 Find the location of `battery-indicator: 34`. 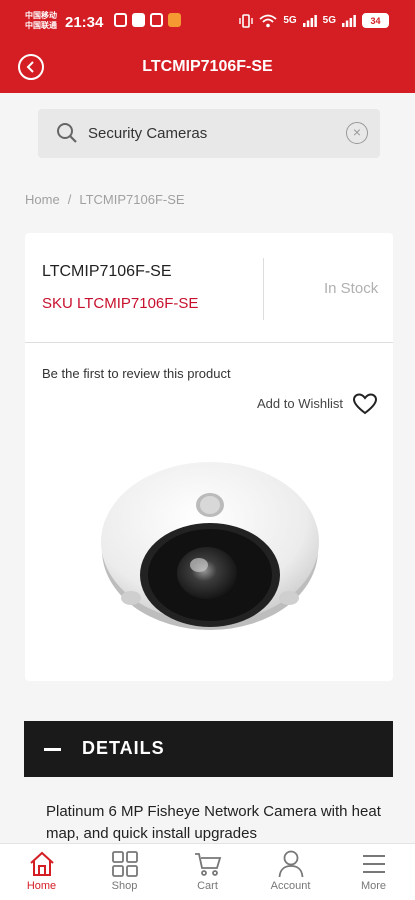

battery-indicator: 34 is located at coordinates (375, 20).